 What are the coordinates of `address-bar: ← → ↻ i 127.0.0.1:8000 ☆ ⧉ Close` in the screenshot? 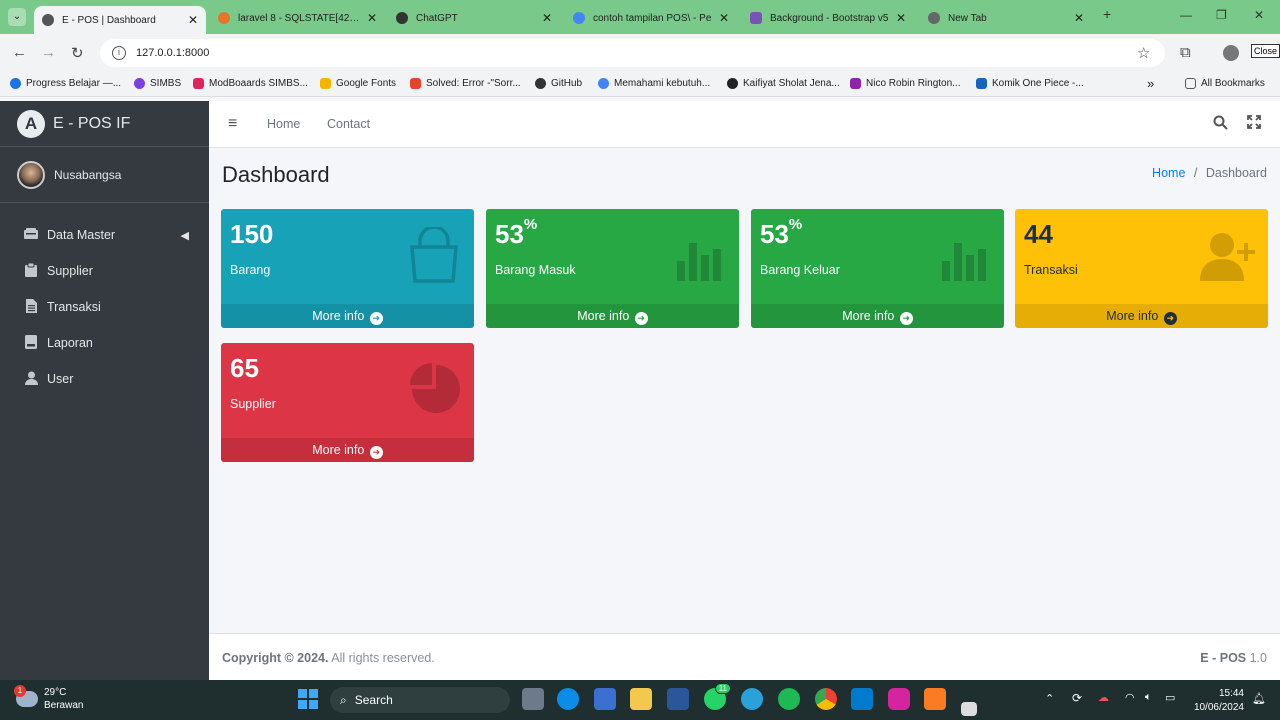 It's located at (640, 53).